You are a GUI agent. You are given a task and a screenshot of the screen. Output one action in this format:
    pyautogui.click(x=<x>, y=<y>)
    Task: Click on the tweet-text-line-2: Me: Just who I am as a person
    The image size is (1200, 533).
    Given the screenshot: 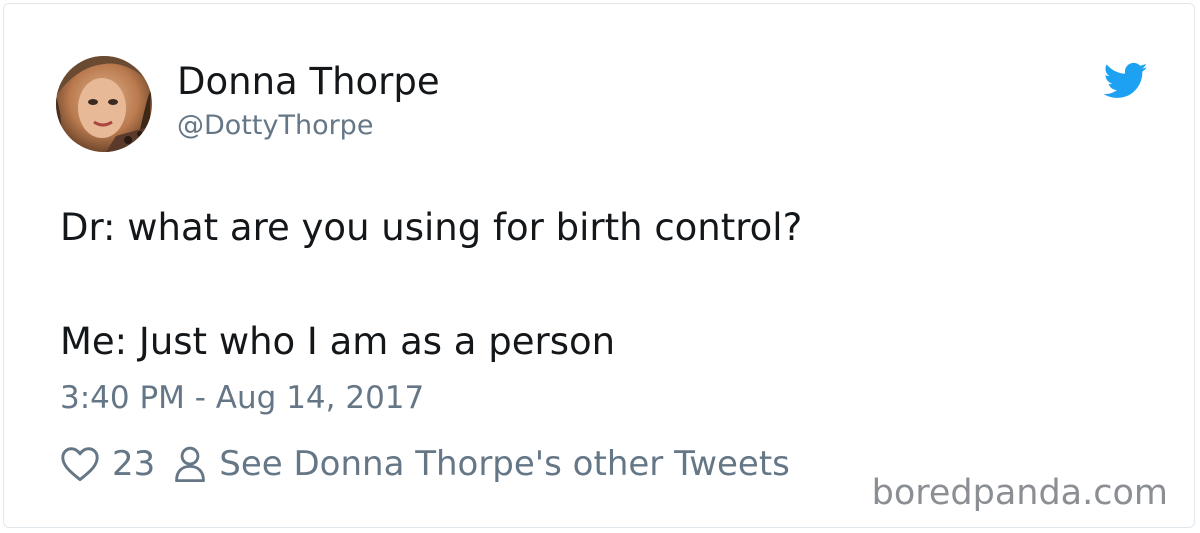 What is the action you would take?
    pyautogui.click(x=338, y=341)
    